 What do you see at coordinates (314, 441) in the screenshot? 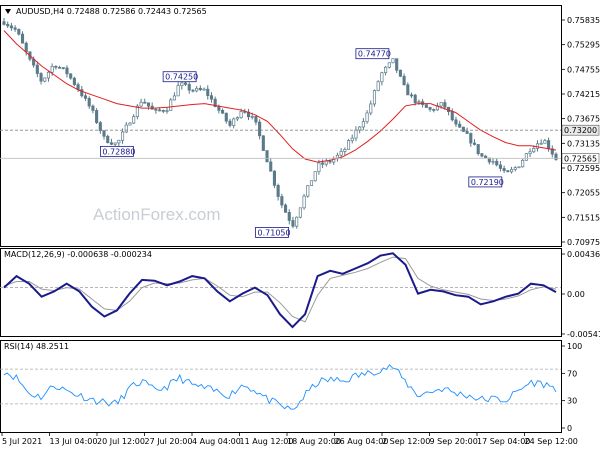
I see `x-tick-label: 18 Aug 20:00` at bounding box center [314, 441].